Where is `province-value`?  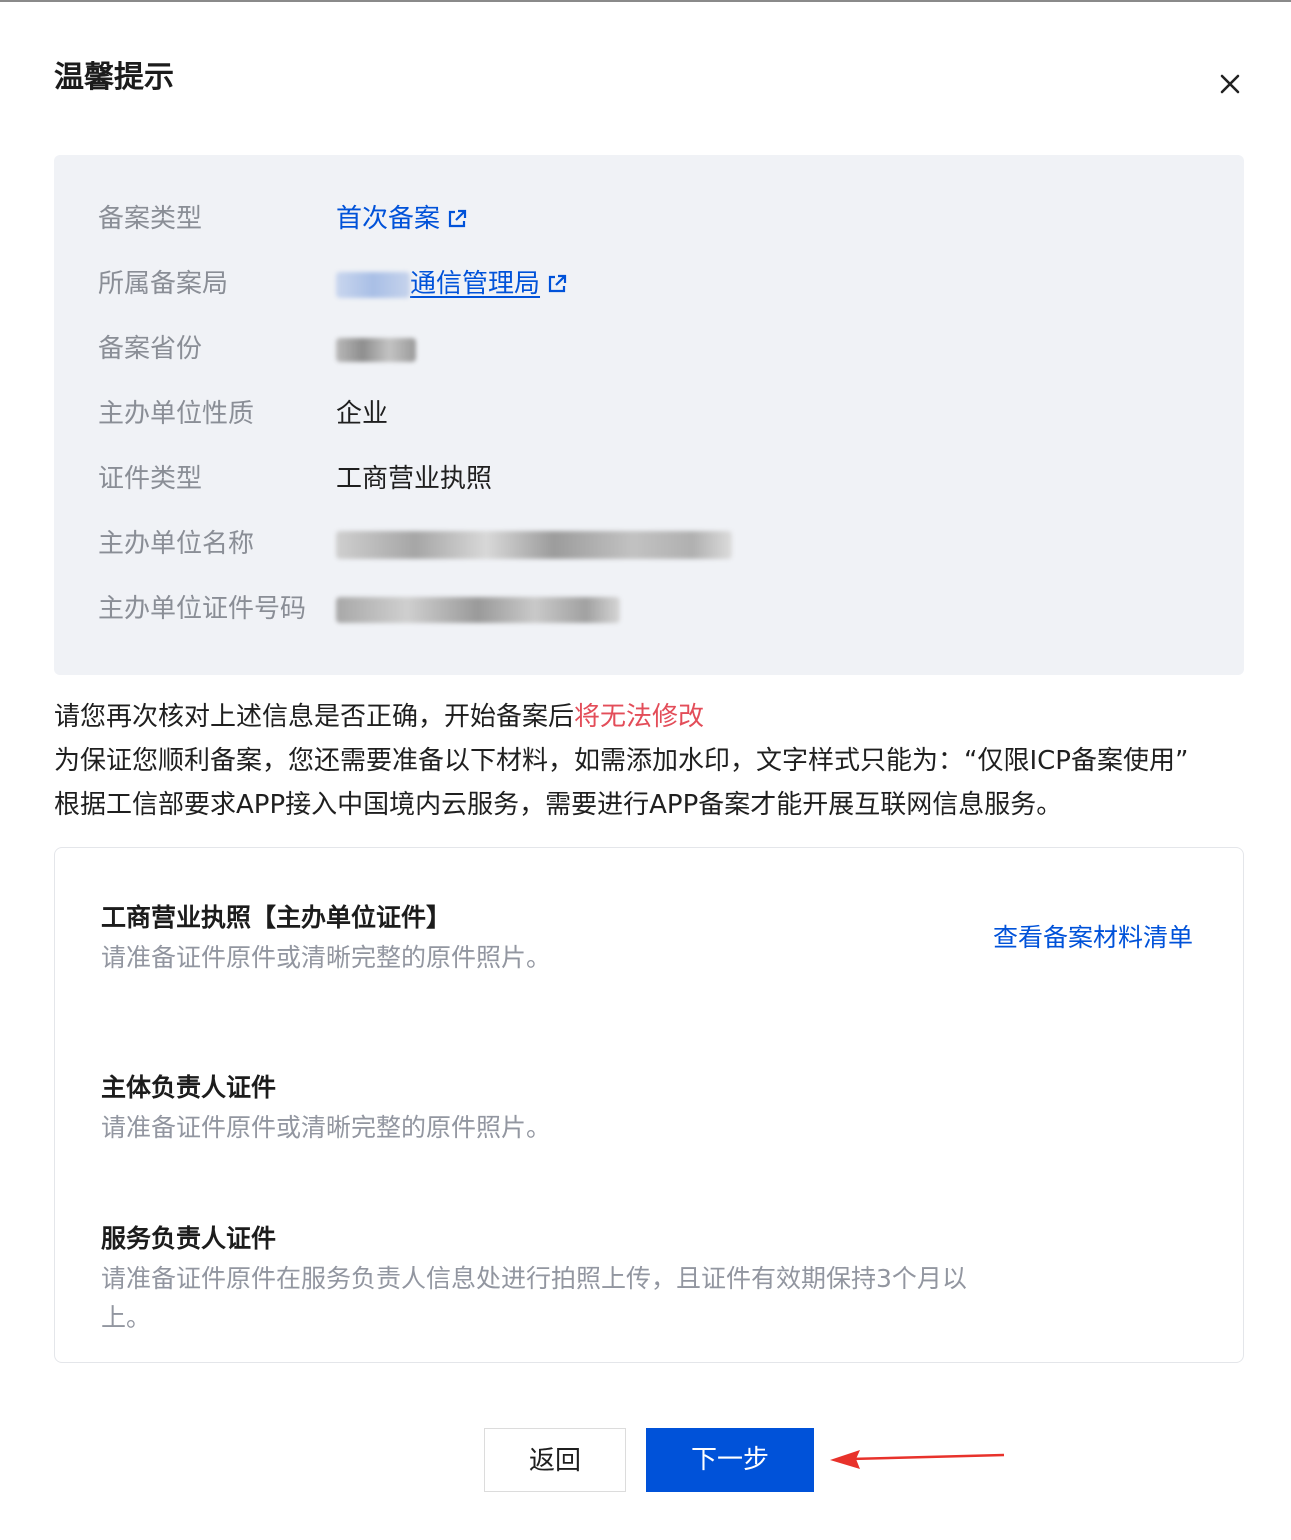 province-value is located at coordinates (376, 349).